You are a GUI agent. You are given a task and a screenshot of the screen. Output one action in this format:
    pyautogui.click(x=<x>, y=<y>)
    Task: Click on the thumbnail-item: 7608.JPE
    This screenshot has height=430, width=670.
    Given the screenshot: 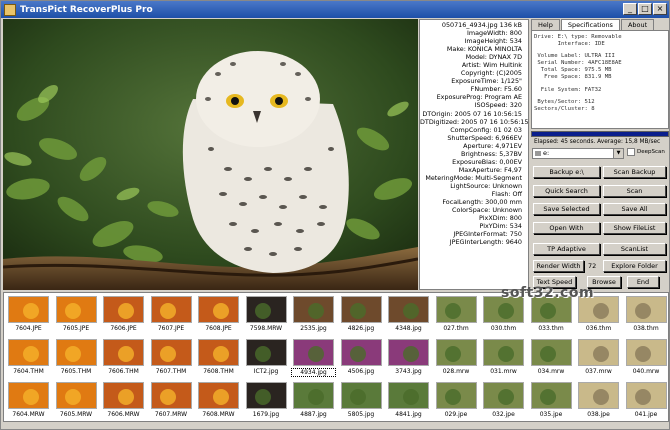 What is the action you would take?
    pyautogui.click(x=218, y=315)
    